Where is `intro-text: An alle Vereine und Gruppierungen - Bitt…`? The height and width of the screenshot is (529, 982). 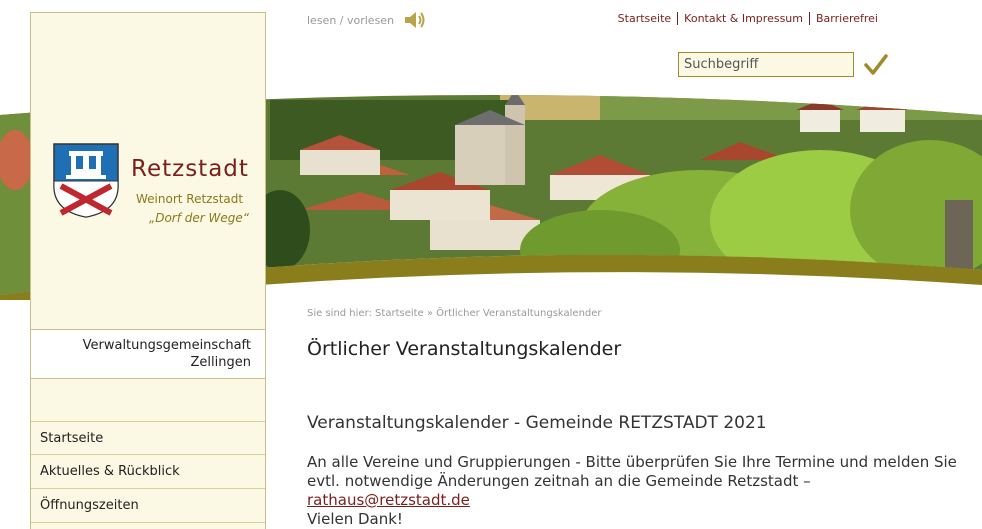
intro-text: An alle Vereine und Gruppierungen - Bitt… is located at coordinates (637, 491).